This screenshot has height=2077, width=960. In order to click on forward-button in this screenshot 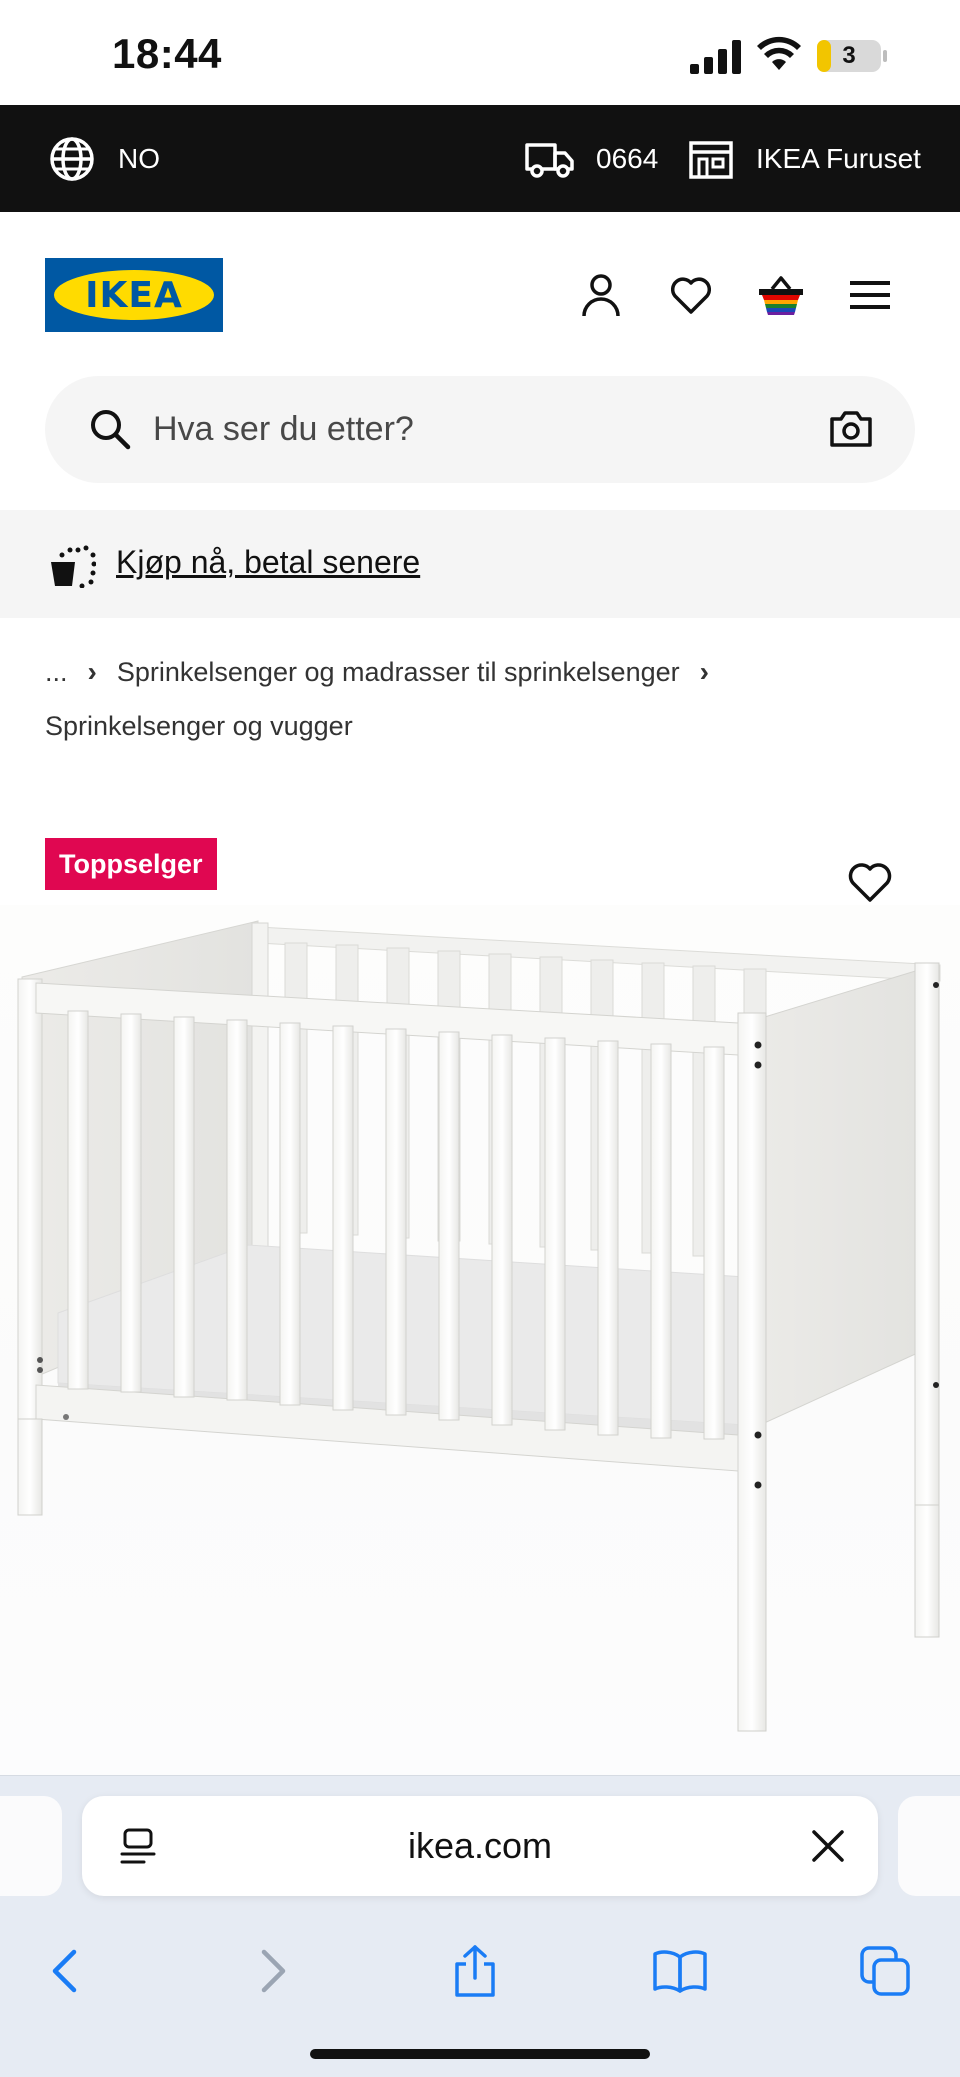, I will do `click(274, 1971)`.